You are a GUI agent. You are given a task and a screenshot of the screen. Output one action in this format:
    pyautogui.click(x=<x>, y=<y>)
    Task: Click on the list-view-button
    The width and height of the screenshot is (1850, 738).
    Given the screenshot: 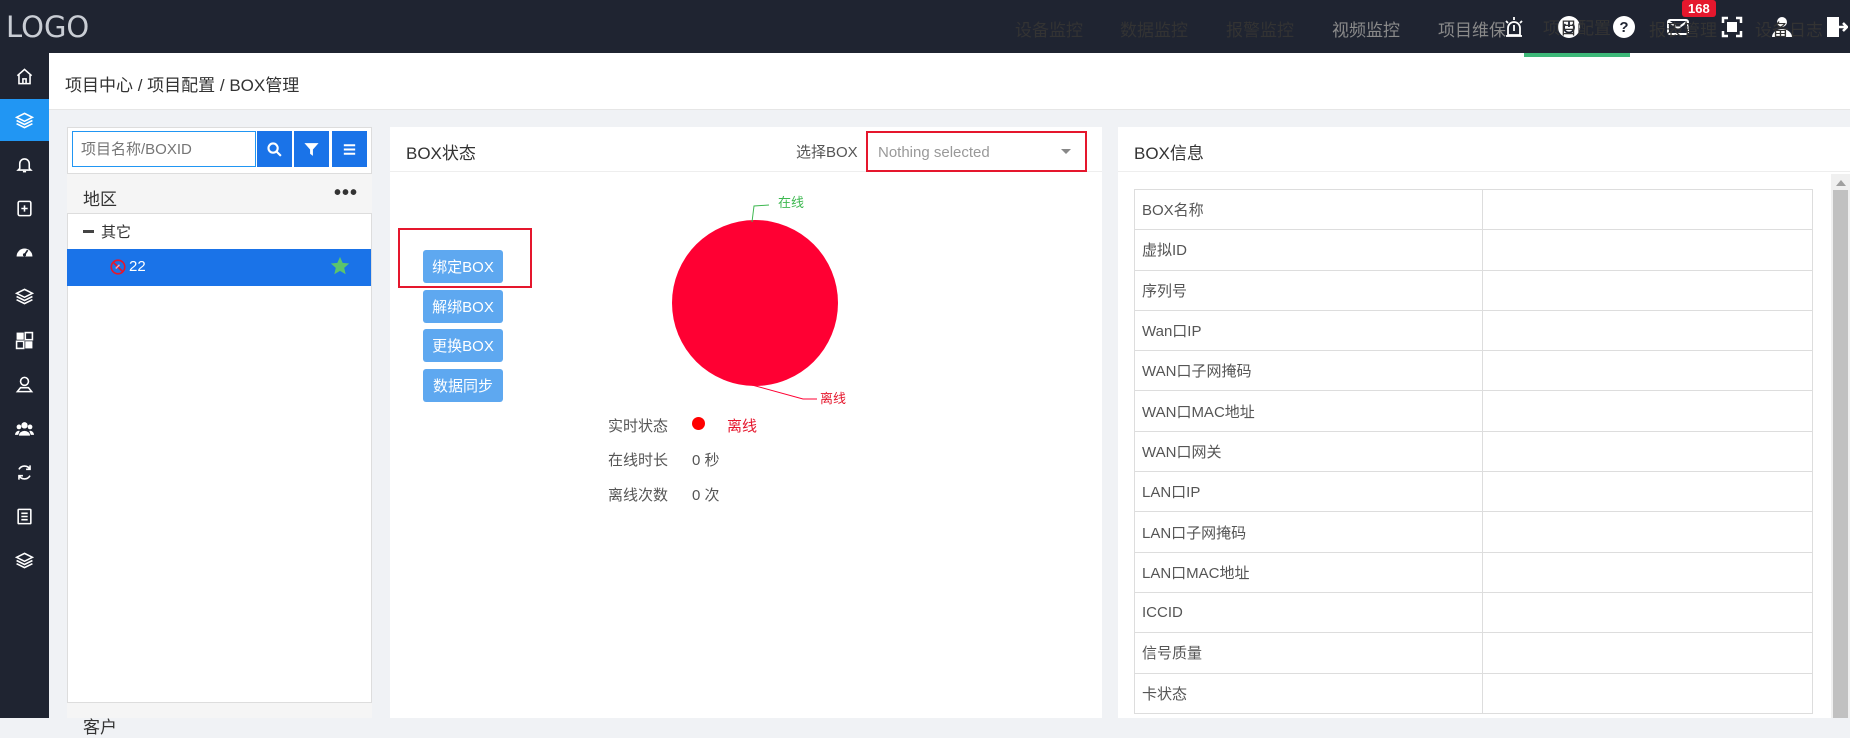 What is the action you would take?
    pyautogui.click(x=349, y=149)
    